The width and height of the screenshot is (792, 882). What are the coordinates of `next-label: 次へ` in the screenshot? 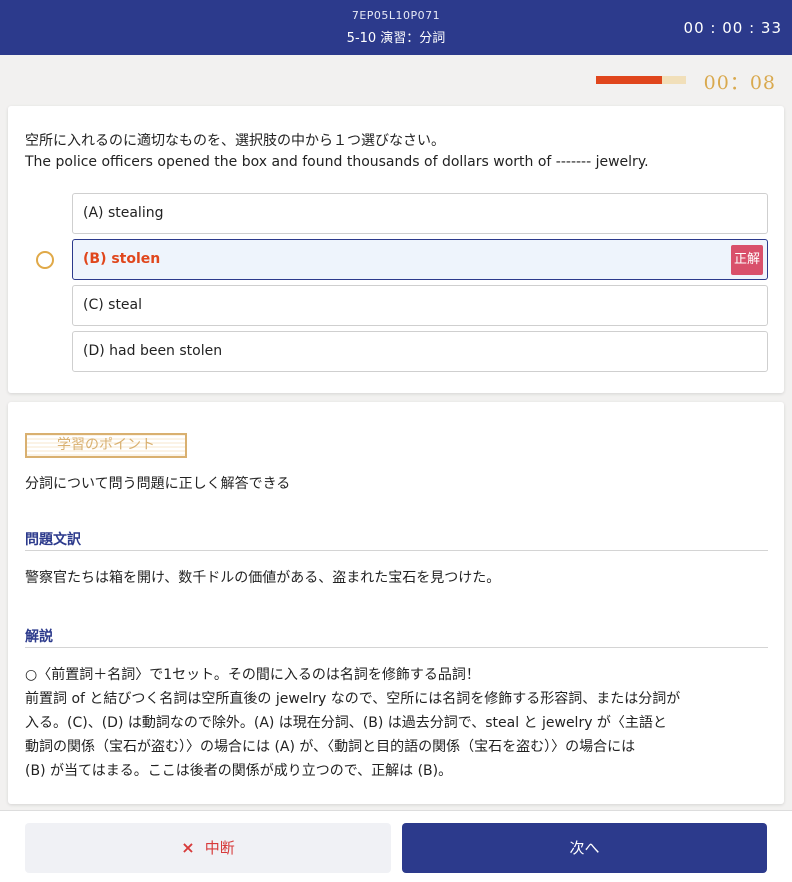 It's located at (584, 848).